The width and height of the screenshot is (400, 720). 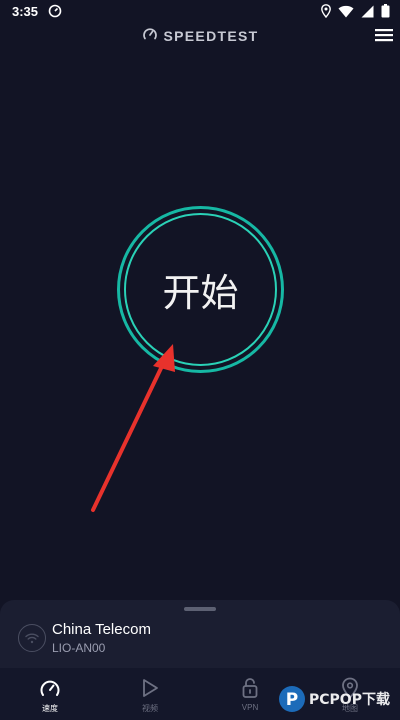 What do you see at coordinates (200, 641) in the screenshot?
I see `connection-info: China Telecom LIO-AN00` at bounding box center [200, 641].